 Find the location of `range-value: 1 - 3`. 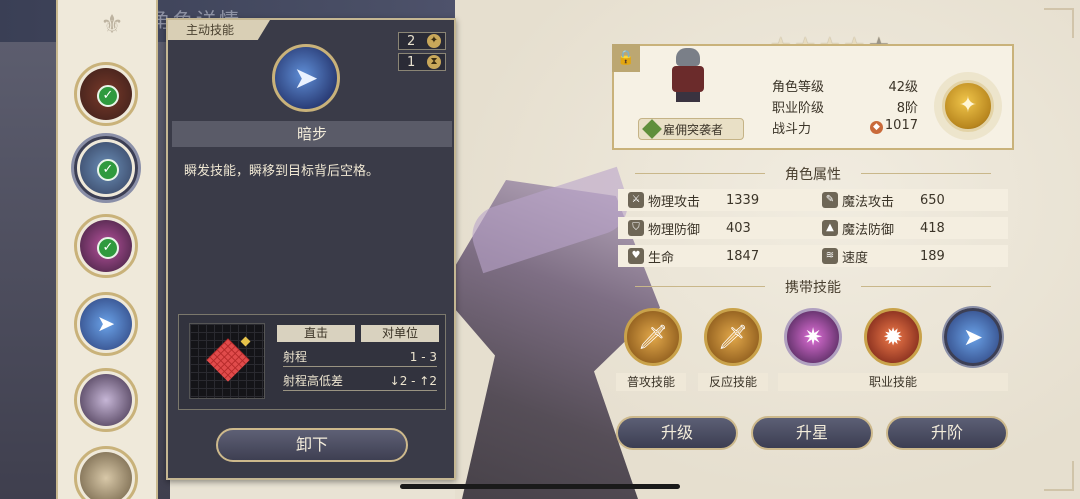

range-value: 1 - 3 is located at coordinates (423, 356).